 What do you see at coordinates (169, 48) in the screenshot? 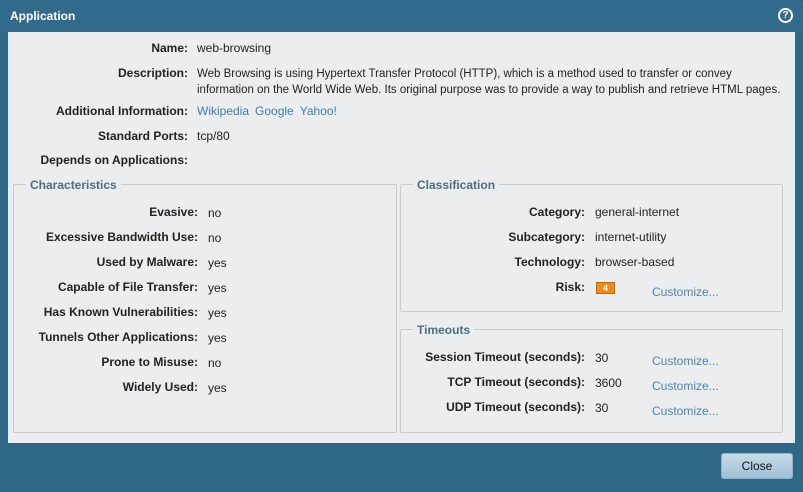
I see `name-label: Name:` at bounding box center [169, 48].